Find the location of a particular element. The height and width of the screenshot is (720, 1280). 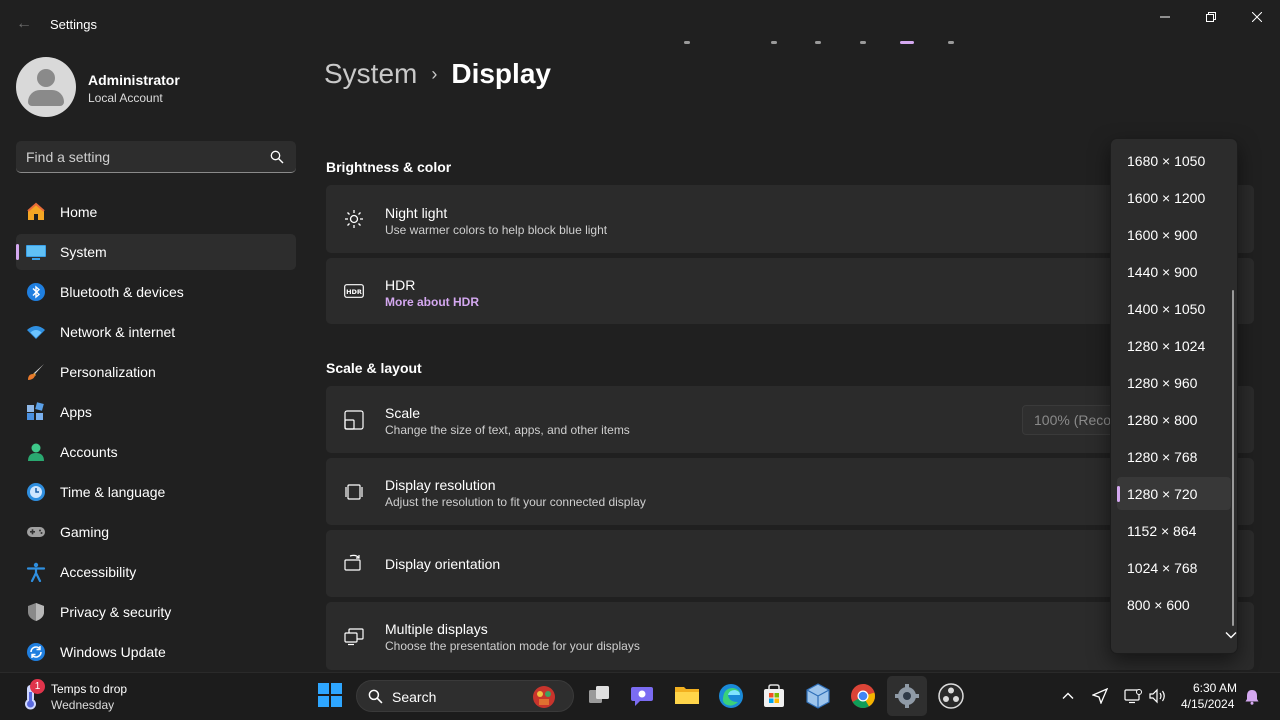

resolution-option: 1280 × 1024 is located at coordinates (1174, 345).